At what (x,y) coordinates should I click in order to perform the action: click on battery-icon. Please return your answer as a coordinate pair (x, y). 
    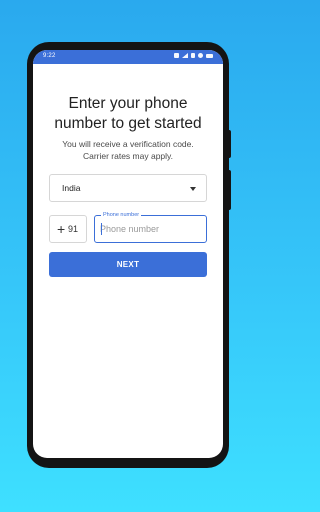
    Looking at the image, I should click on (209, 55).